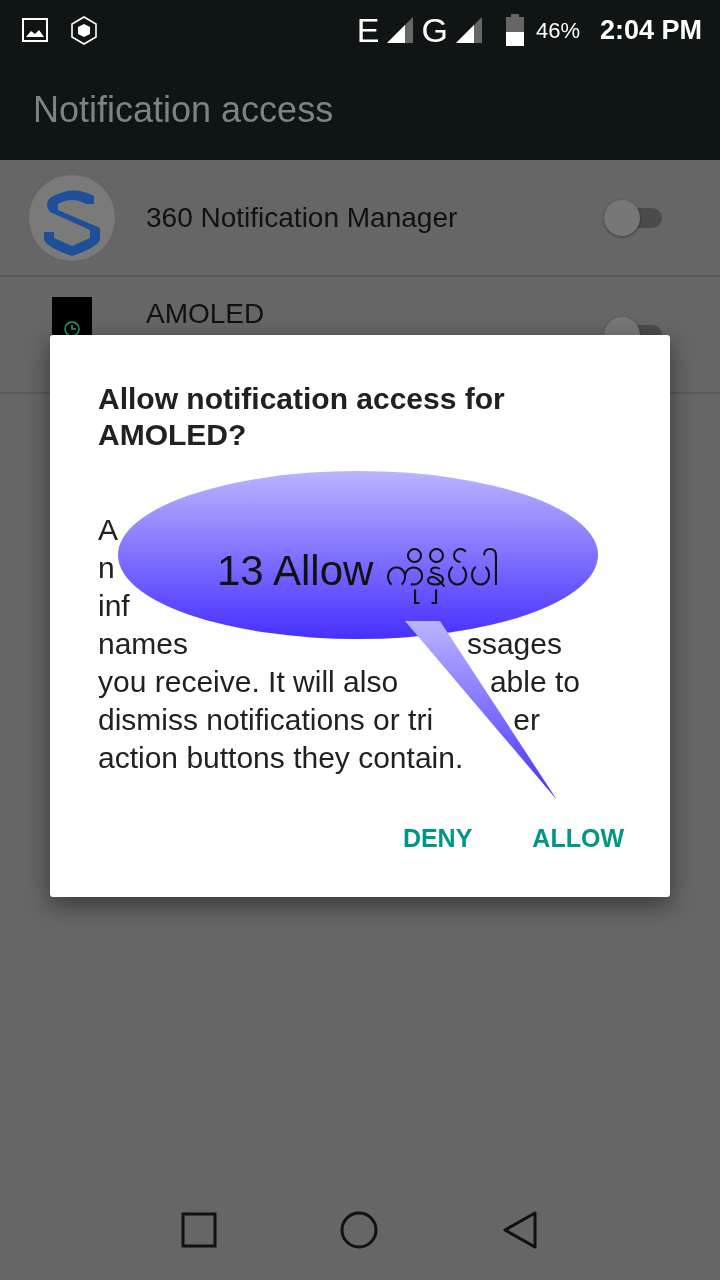 Image resolution: width=720 pixels, height=1280 pixels. What do you see at coordinates (266, 720) in the screenshot?
I see `dialog-text: dismiss notifications or tri` at bounding box center [266, 720].